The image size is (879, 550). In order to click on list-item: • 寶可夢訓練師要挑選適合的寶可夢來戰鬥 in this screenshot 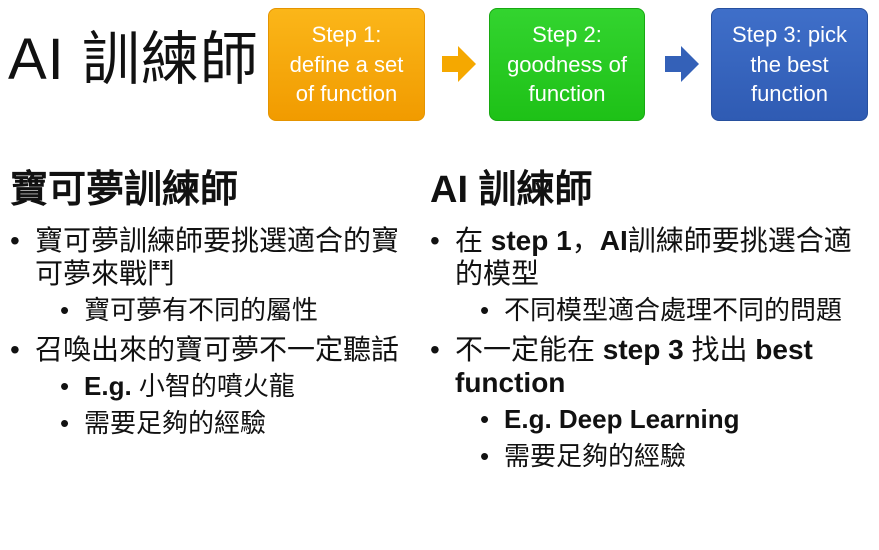, I will do `click(210, 257)`.